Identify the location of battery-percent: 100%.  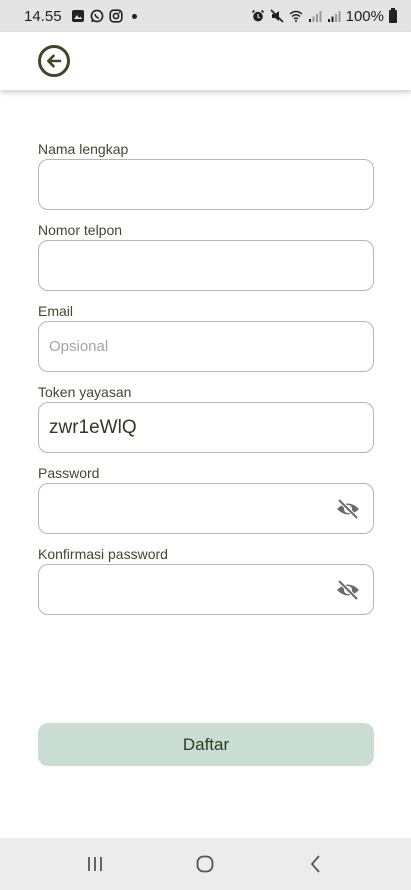
(364, 16).